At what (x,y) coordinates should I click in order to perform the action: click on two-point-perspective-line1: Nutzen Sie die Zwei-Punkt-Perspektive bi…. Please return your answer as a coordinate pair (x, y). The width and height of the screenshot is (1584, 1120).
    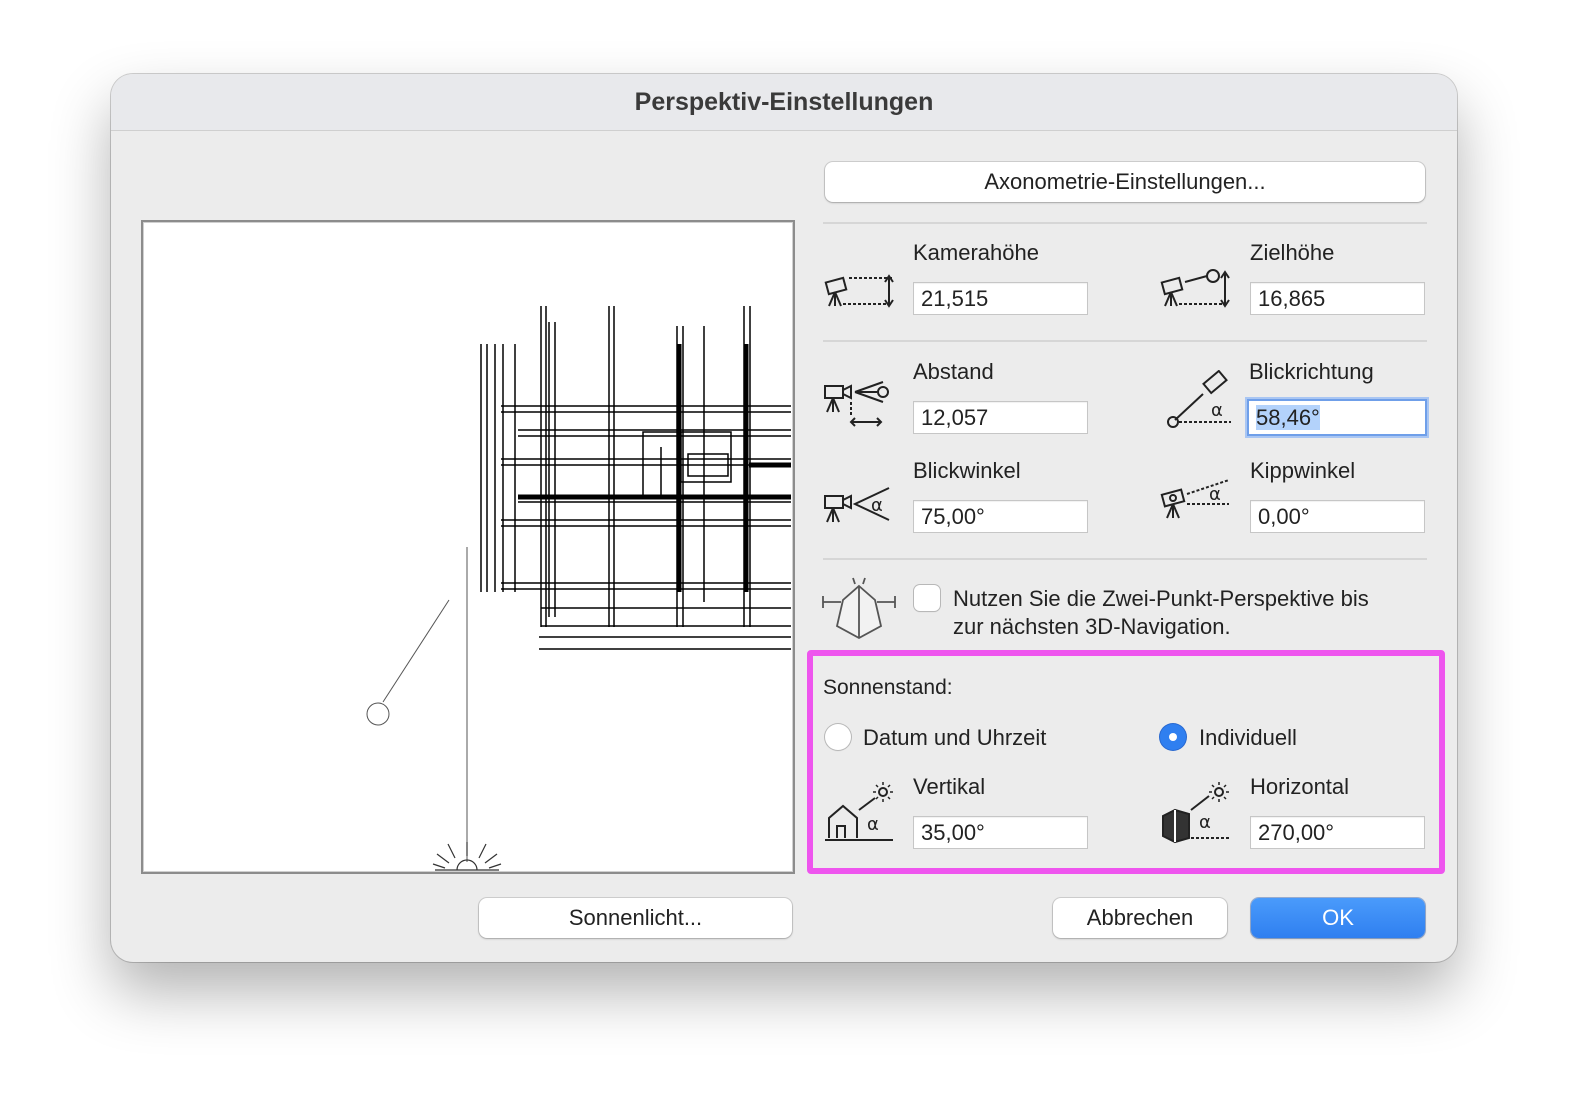
    Looking at the image, I should click on (1161, 598).